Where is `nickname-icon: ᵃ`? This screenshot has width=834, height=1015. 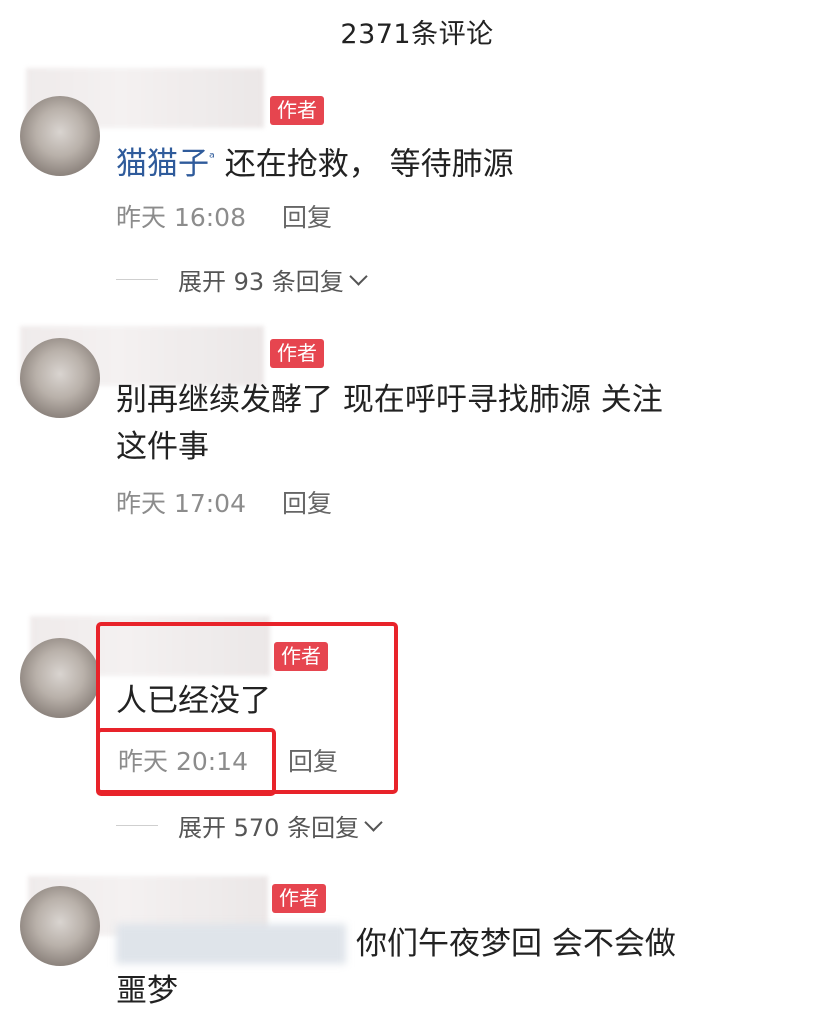
nickname-icon: ᵃ is located at coordinates (212, 158).